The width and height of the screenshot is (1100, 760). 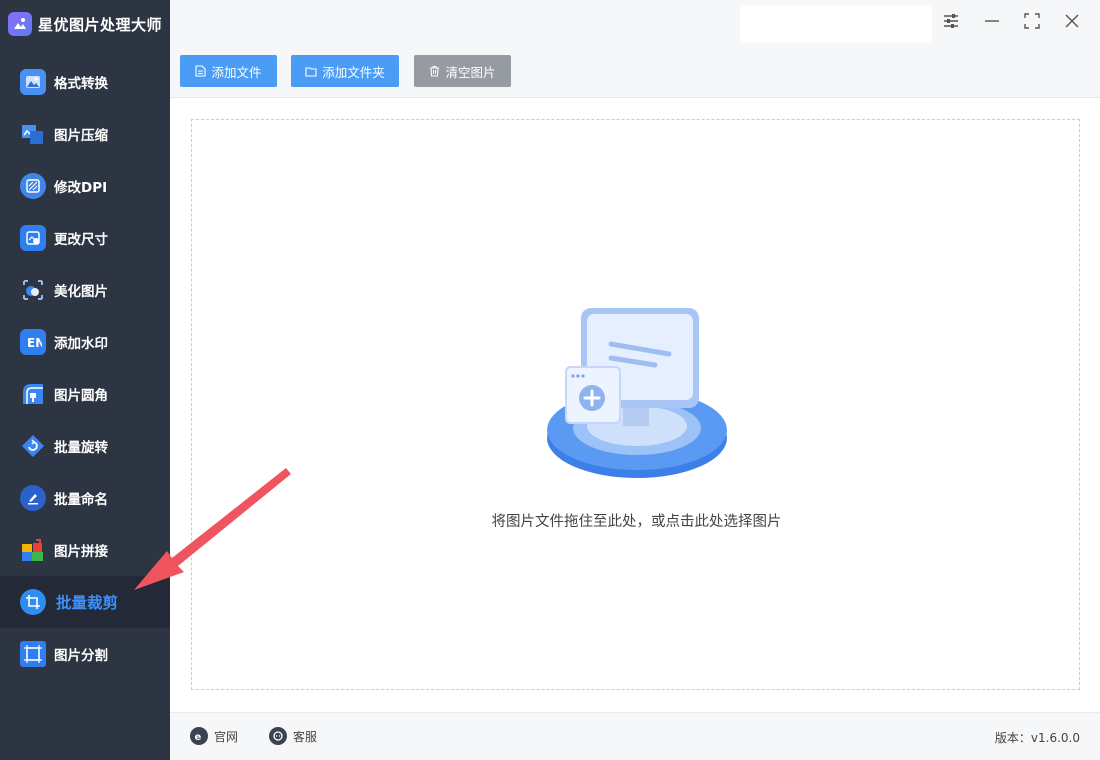 What do you see at coordinates (236, 72) in the screenshot?
I see `add-file-label: 添加文件` at bounding box center [236, 72].